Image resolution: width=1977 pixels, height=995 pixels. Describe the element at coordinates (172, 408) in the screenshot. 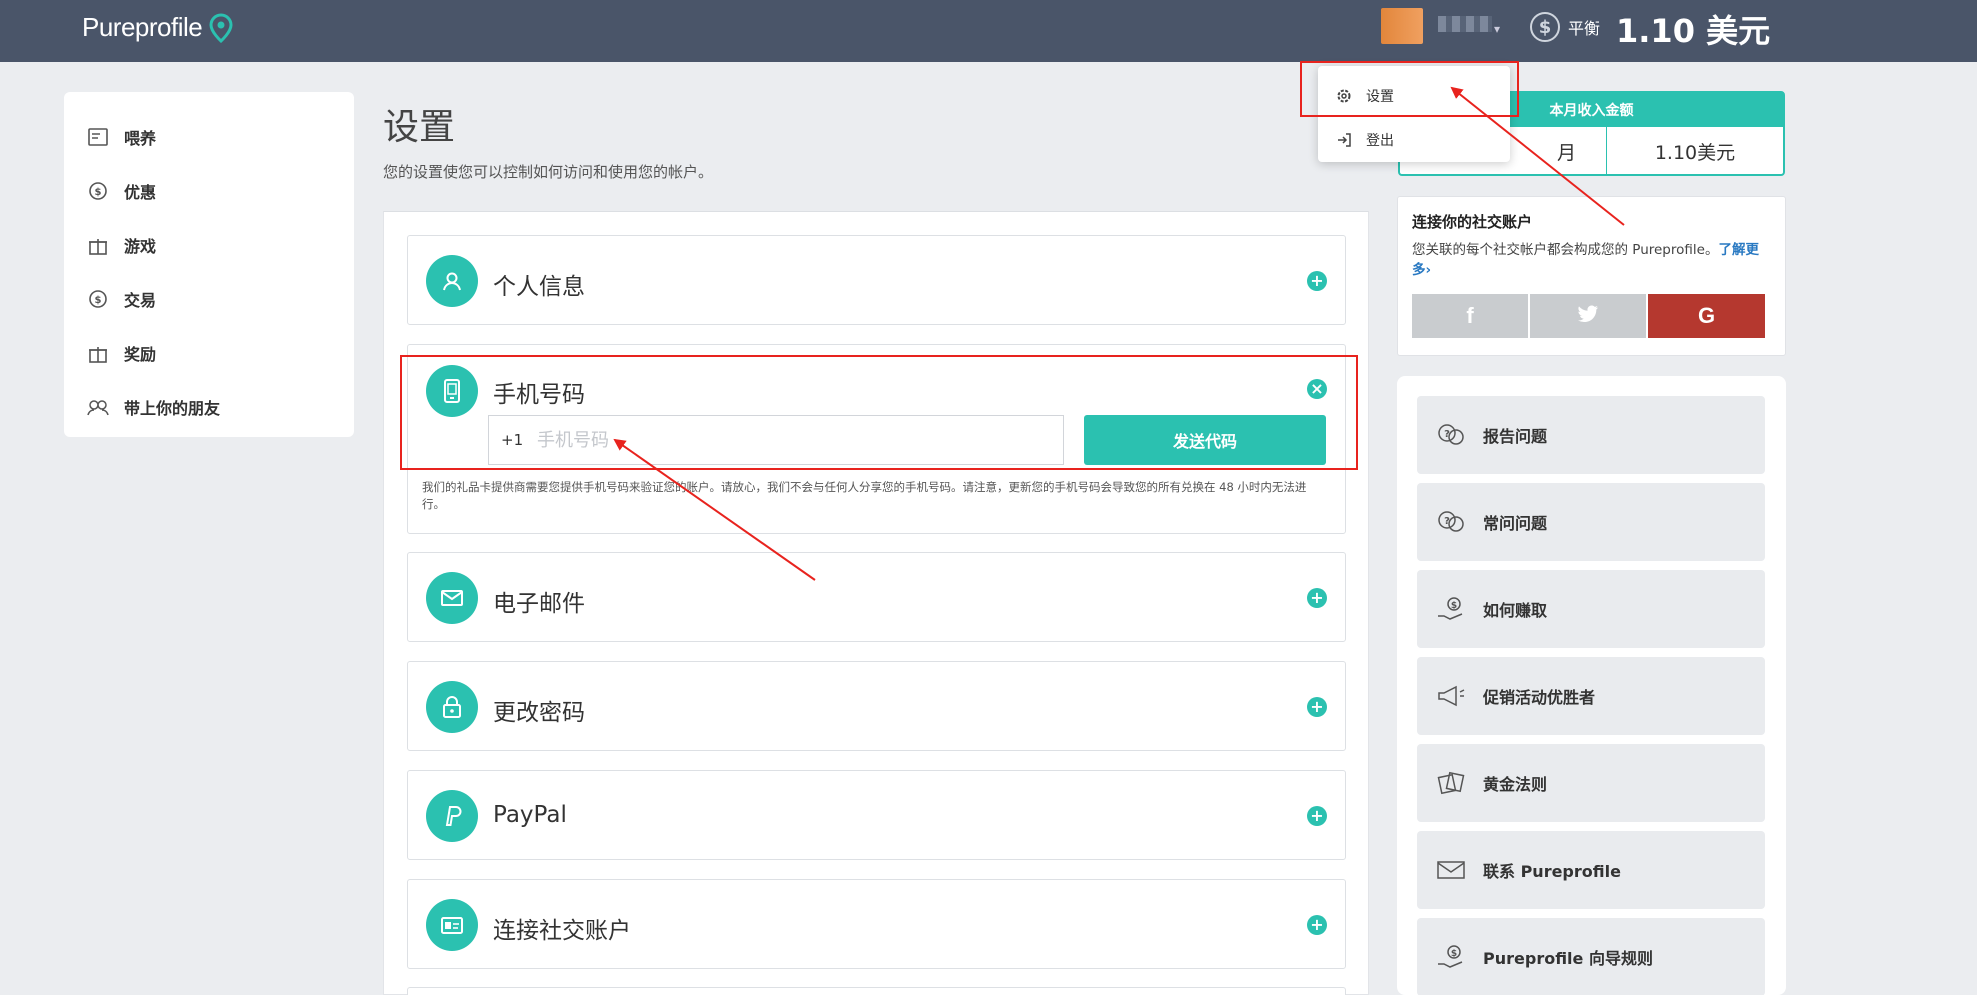

I see `sidebar-item-label: 带上你的朋友` at that location.